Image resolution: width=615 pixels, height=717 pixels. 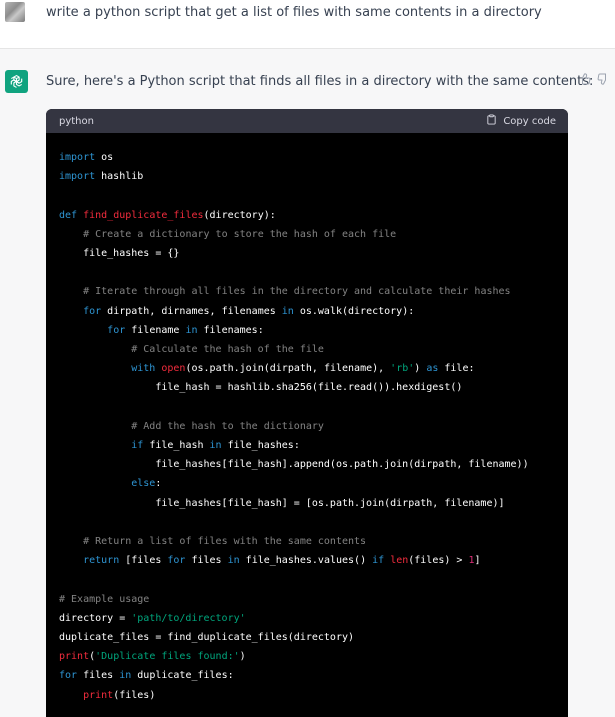 I want to click on code-line: if file_hash in file_hashes:, so click(x=215, y=446).